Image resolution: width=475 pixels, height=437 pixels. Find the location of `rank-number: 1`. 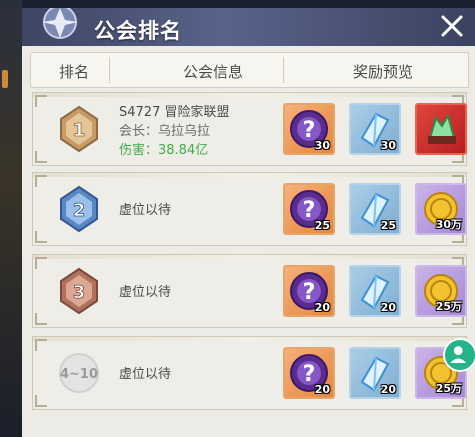

rank-number: 1 is located at coordinates (79, 130).